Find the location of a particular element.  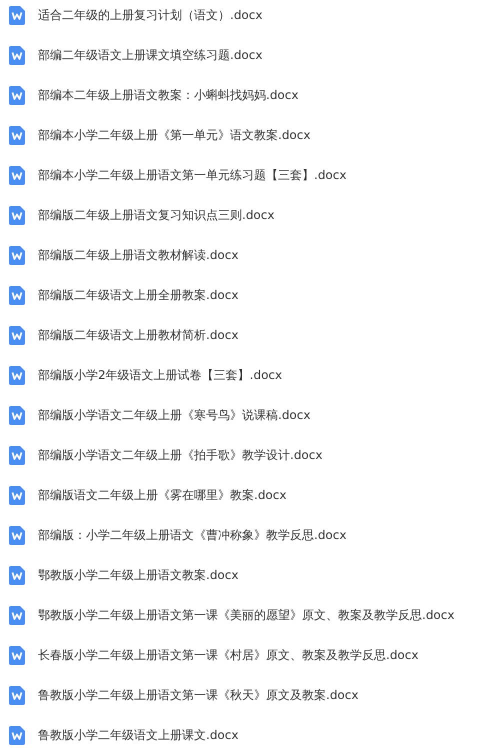

file-name: 部编本二年级上册语文教案：小蝌蚪找妈妈.docx is located at coordinates (168, 95).